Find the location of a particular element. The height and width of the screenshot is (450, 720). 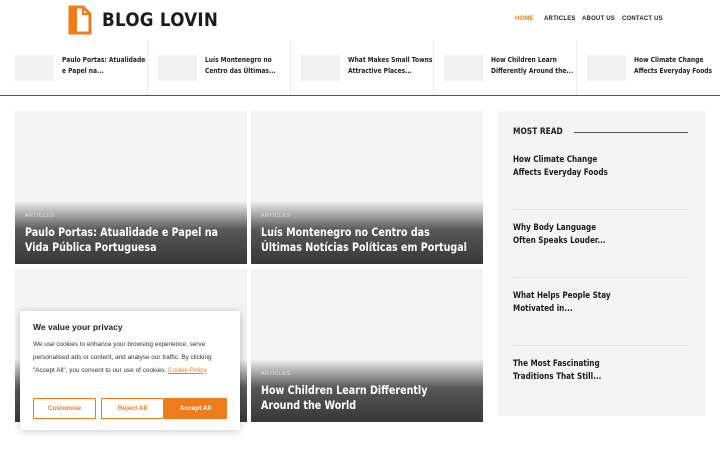

accept-all-button: Accept All is located at coordinates (195, 408).